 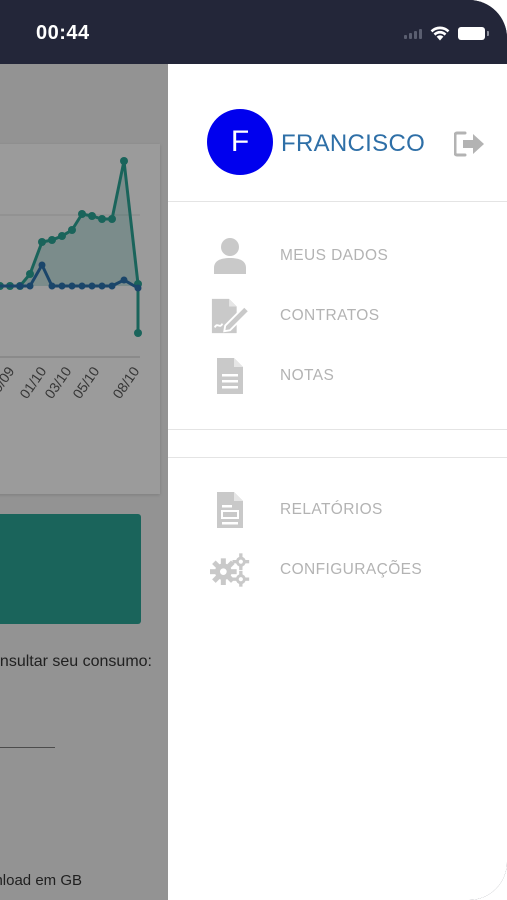 I want to click on menu-item-contratos: CONTRATOS, so click(x=337, y=316).